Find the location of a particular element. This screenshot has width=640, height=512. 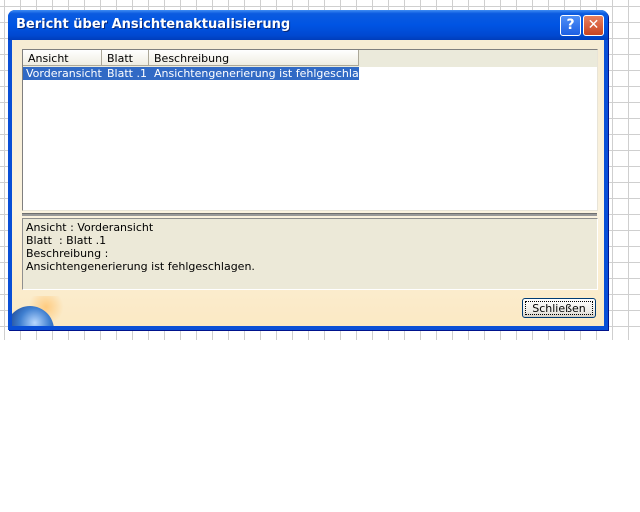

cell-ansicht: Vorderansicht is located at coordinates (64, 73).